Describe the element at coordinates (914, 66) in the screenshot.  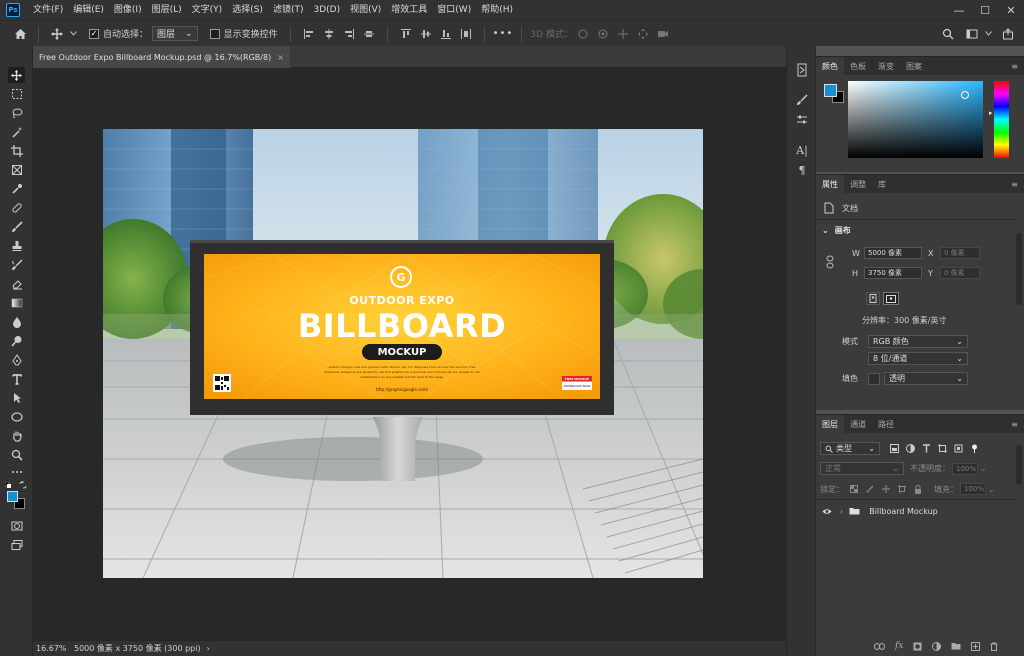
I see `tab-patterns: 图案` at that location.